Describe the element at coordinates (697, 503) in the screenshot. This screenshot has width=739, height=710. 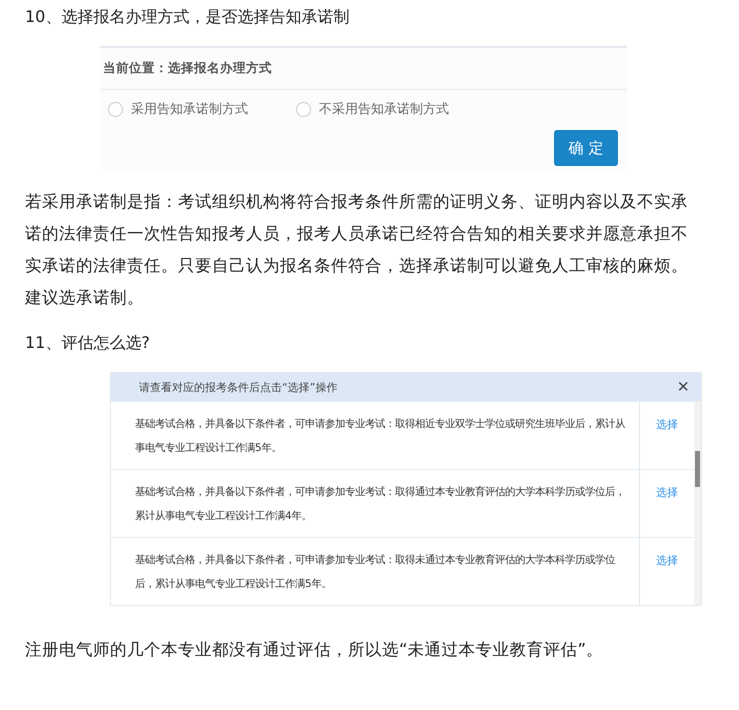
I see `scrollbar` at that location.